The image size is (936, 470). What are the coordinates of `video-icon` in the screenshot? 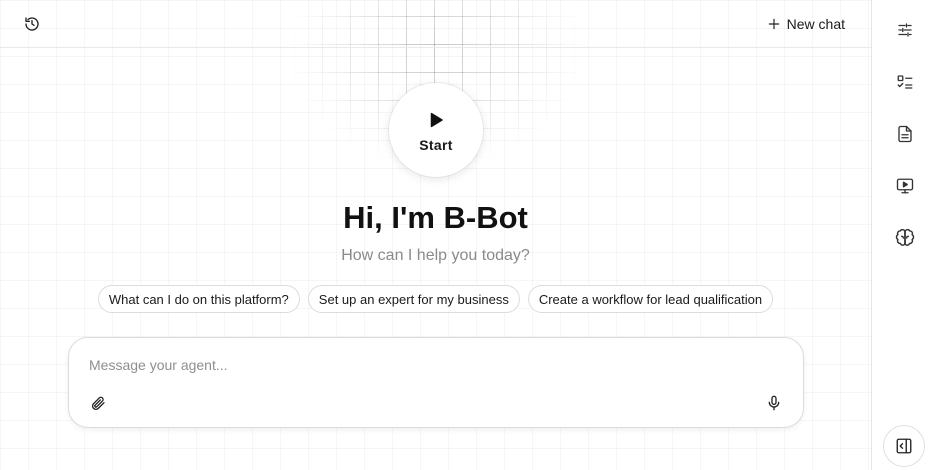 It's located at (905, 186).